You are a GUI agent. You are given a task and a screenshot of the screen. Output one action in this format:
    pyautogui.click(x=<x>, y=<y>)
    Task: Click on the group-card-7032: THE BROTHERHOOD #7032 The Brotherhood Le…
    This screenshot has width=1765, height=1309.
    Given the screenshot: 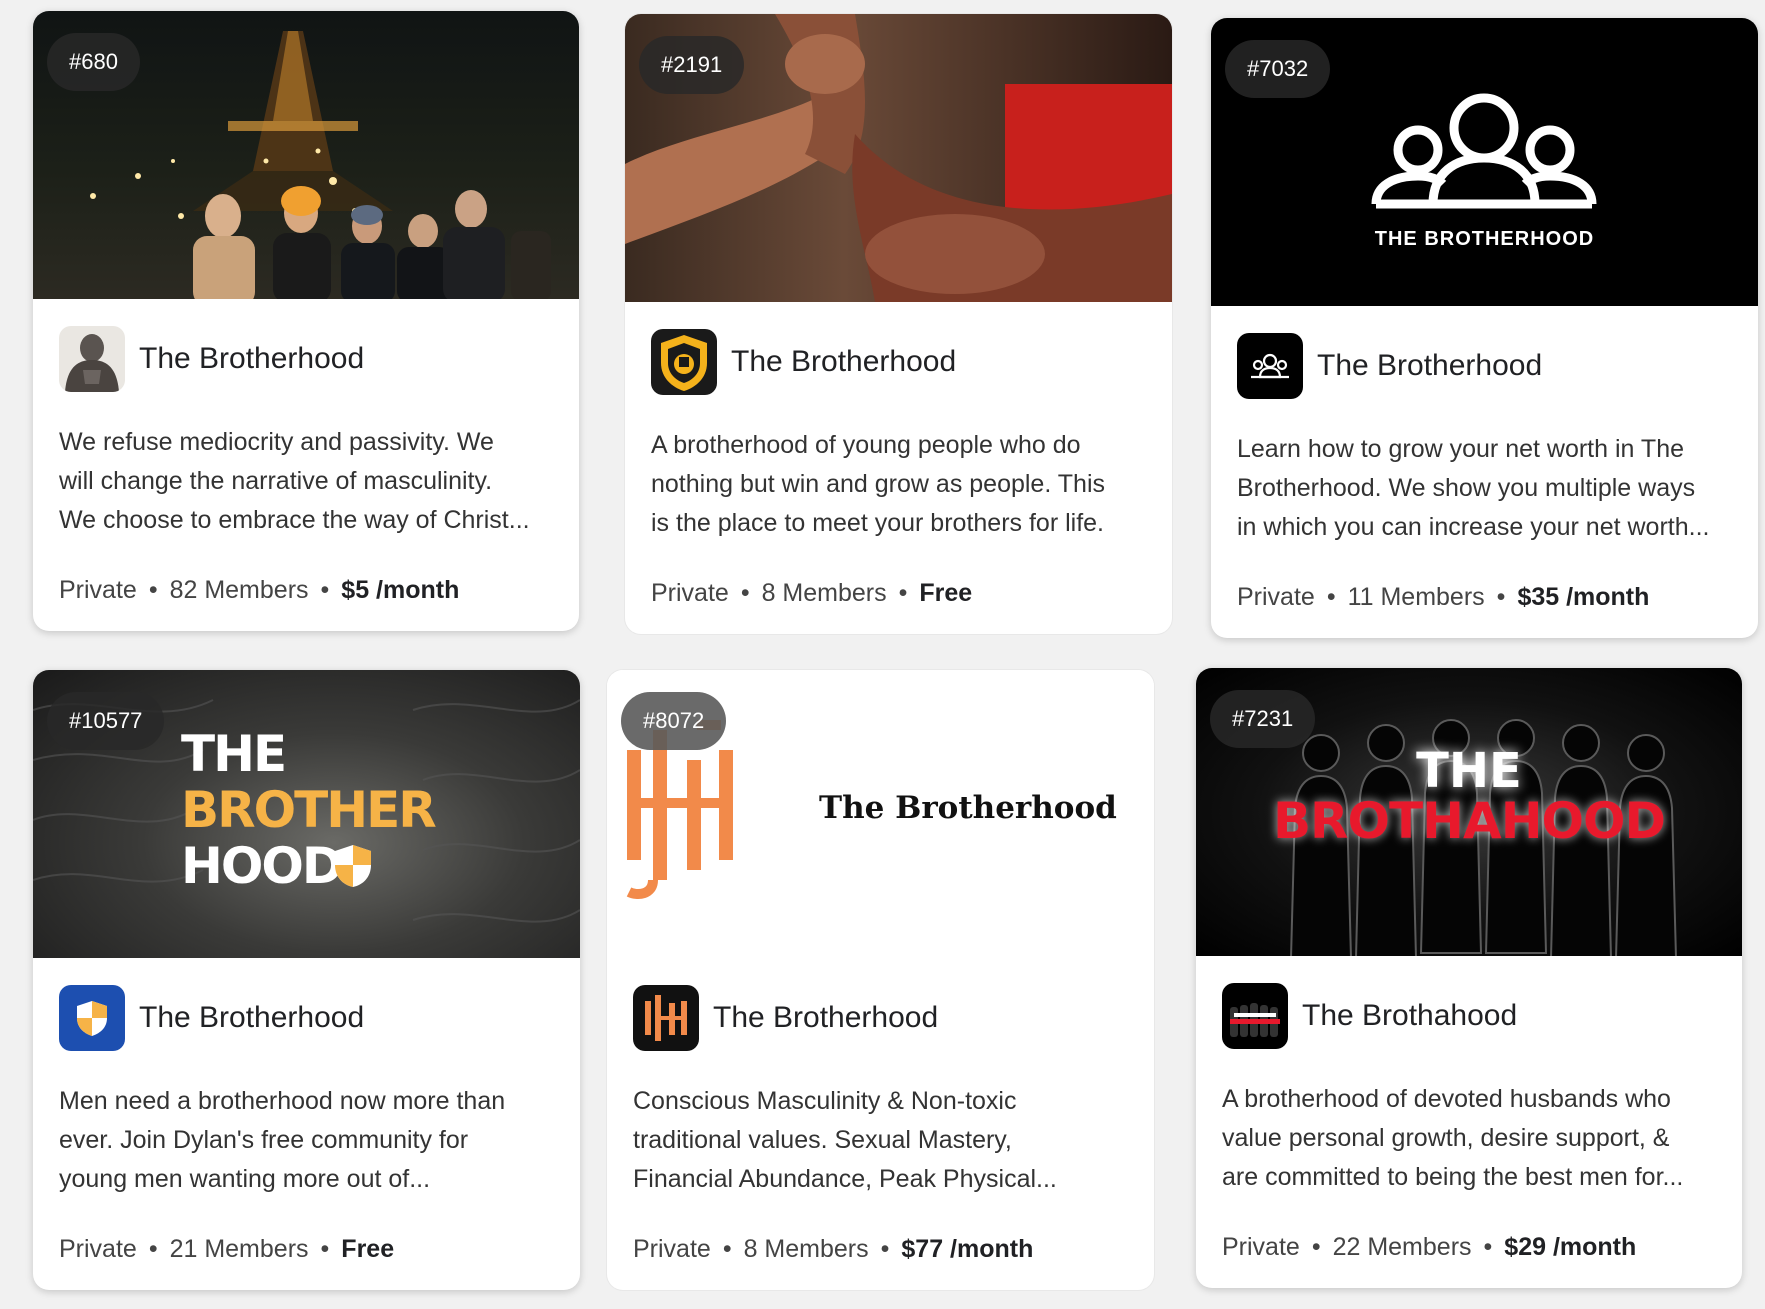 What is the action you would take?
    pyautogui.click(x=1484, y=328)
    